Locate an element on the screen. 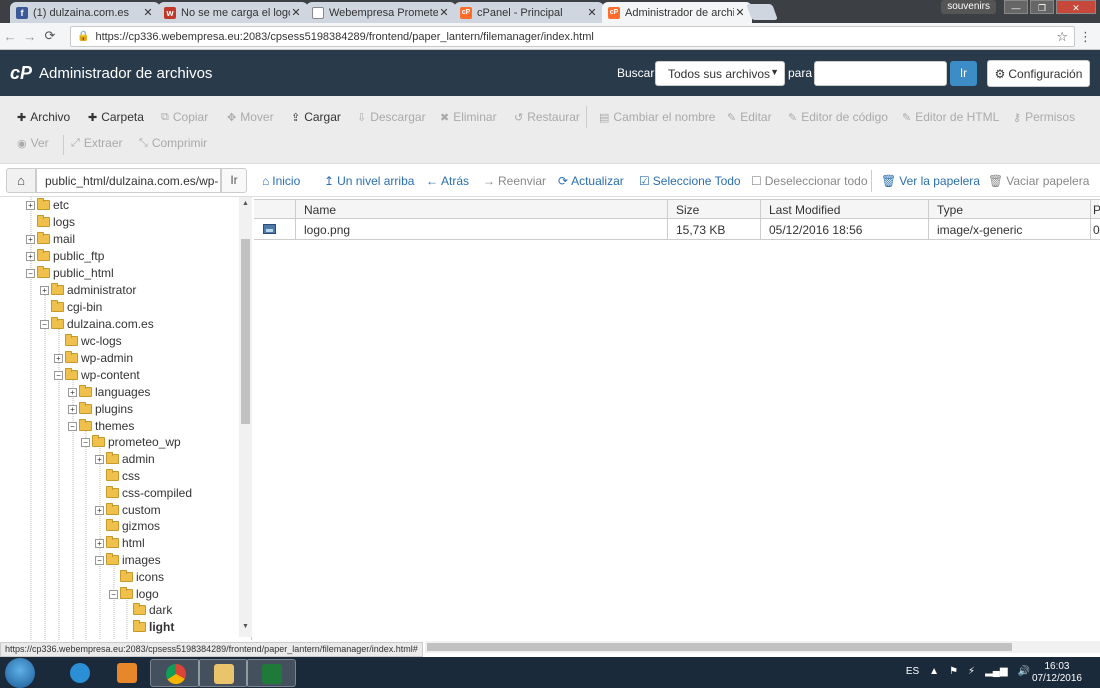  tree-scrollbar: ▲ ▼ is located at coordinates (245, 417).